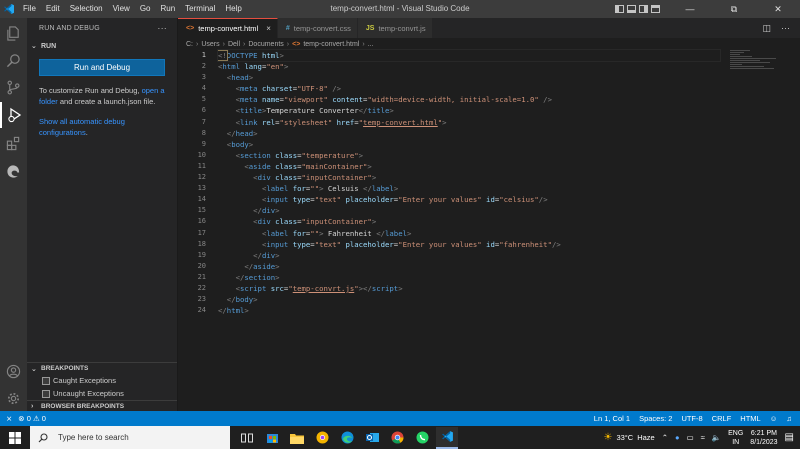 Image resolution: width=800 pixels, height=449 pixels. Describe the element at coordinates (722, 418) in the screenshot. I see `end-of-line: CRLF` at that location.